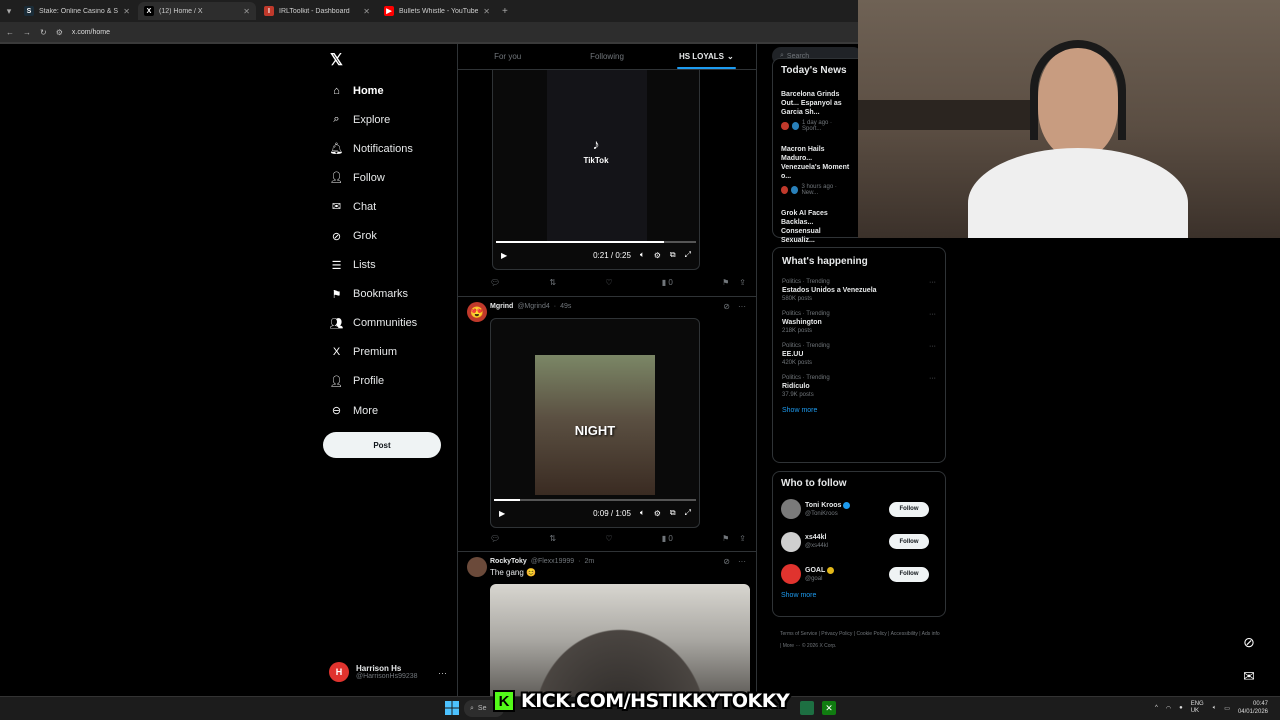 This screenshot has height=720, width=1280. What do you see at coordinates (859, 542) in the screenshot?
I see `follow-suggestion: xs44kl @xs44kl Follow` at bounding box center [859, 542].